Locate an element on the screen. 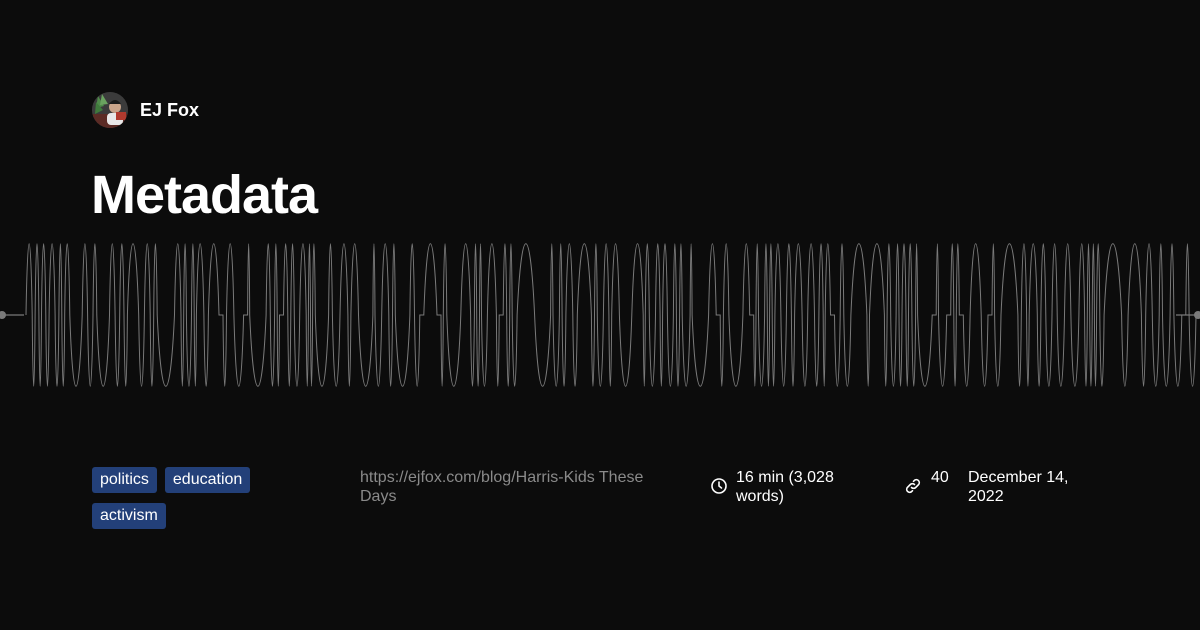 This screenshot has width=1200, height=630. waveform-end-dot is located at coordinates (1197, 315).